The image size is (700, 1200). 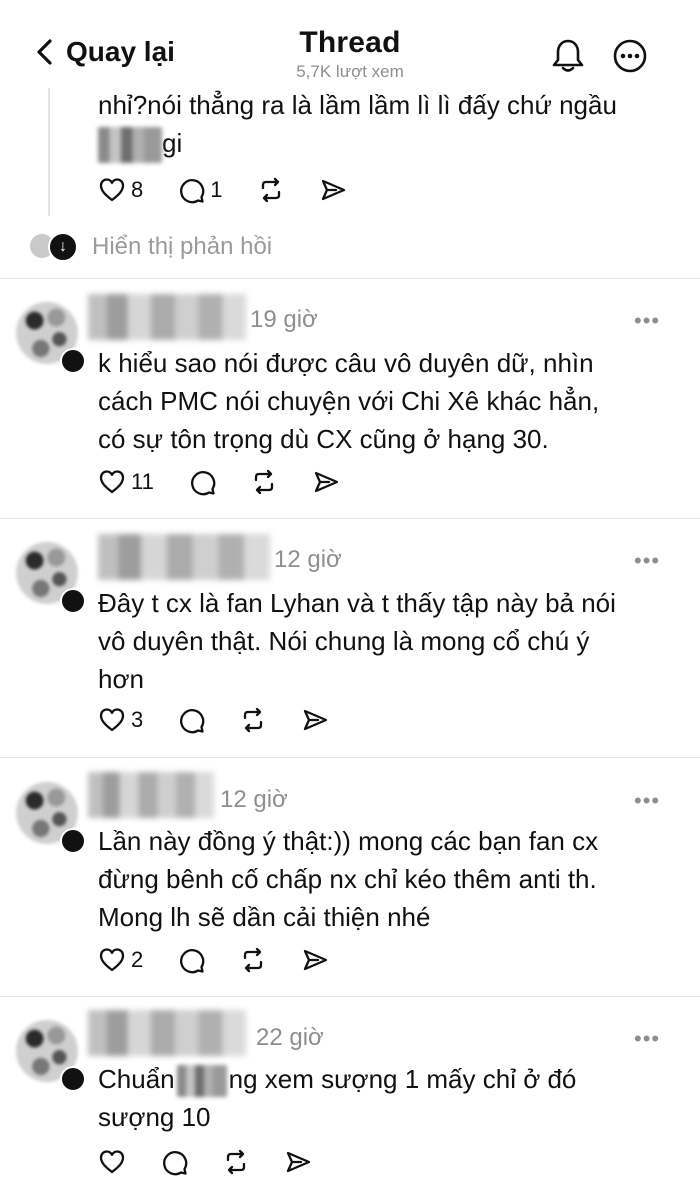 I want to click on post-actions, so click(x=222, y=1162).